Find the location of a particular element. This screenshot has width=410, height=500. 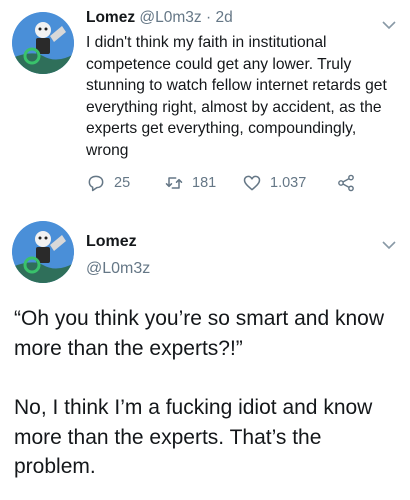

retweet-count: 181 is located at coordinates (204, 183).